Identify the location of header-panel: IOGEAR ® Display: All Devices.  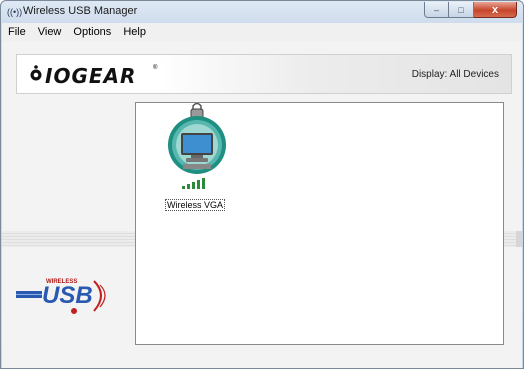
(264, 74).